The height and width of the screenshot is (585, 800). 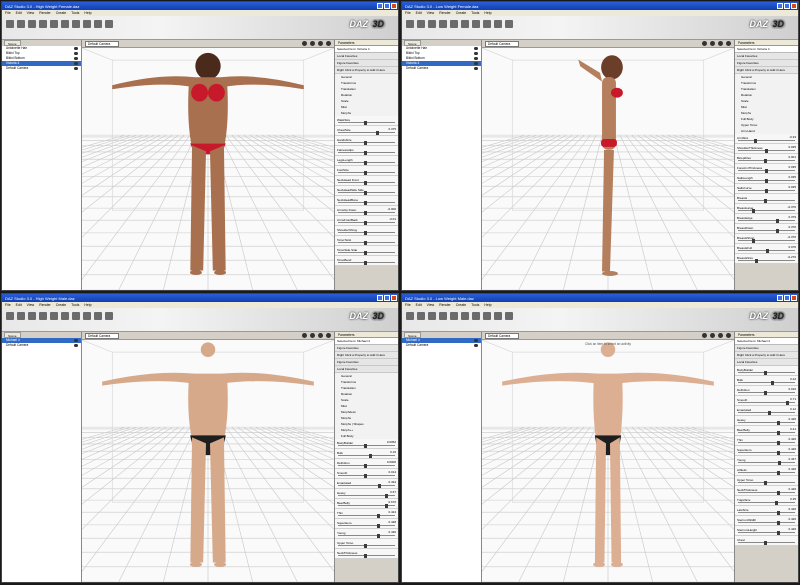 What do you see at coordinates (766, 139) in the screenshot?
I see `parameter-slider: ArmSize -0.33` at bounding box center [766, 139].